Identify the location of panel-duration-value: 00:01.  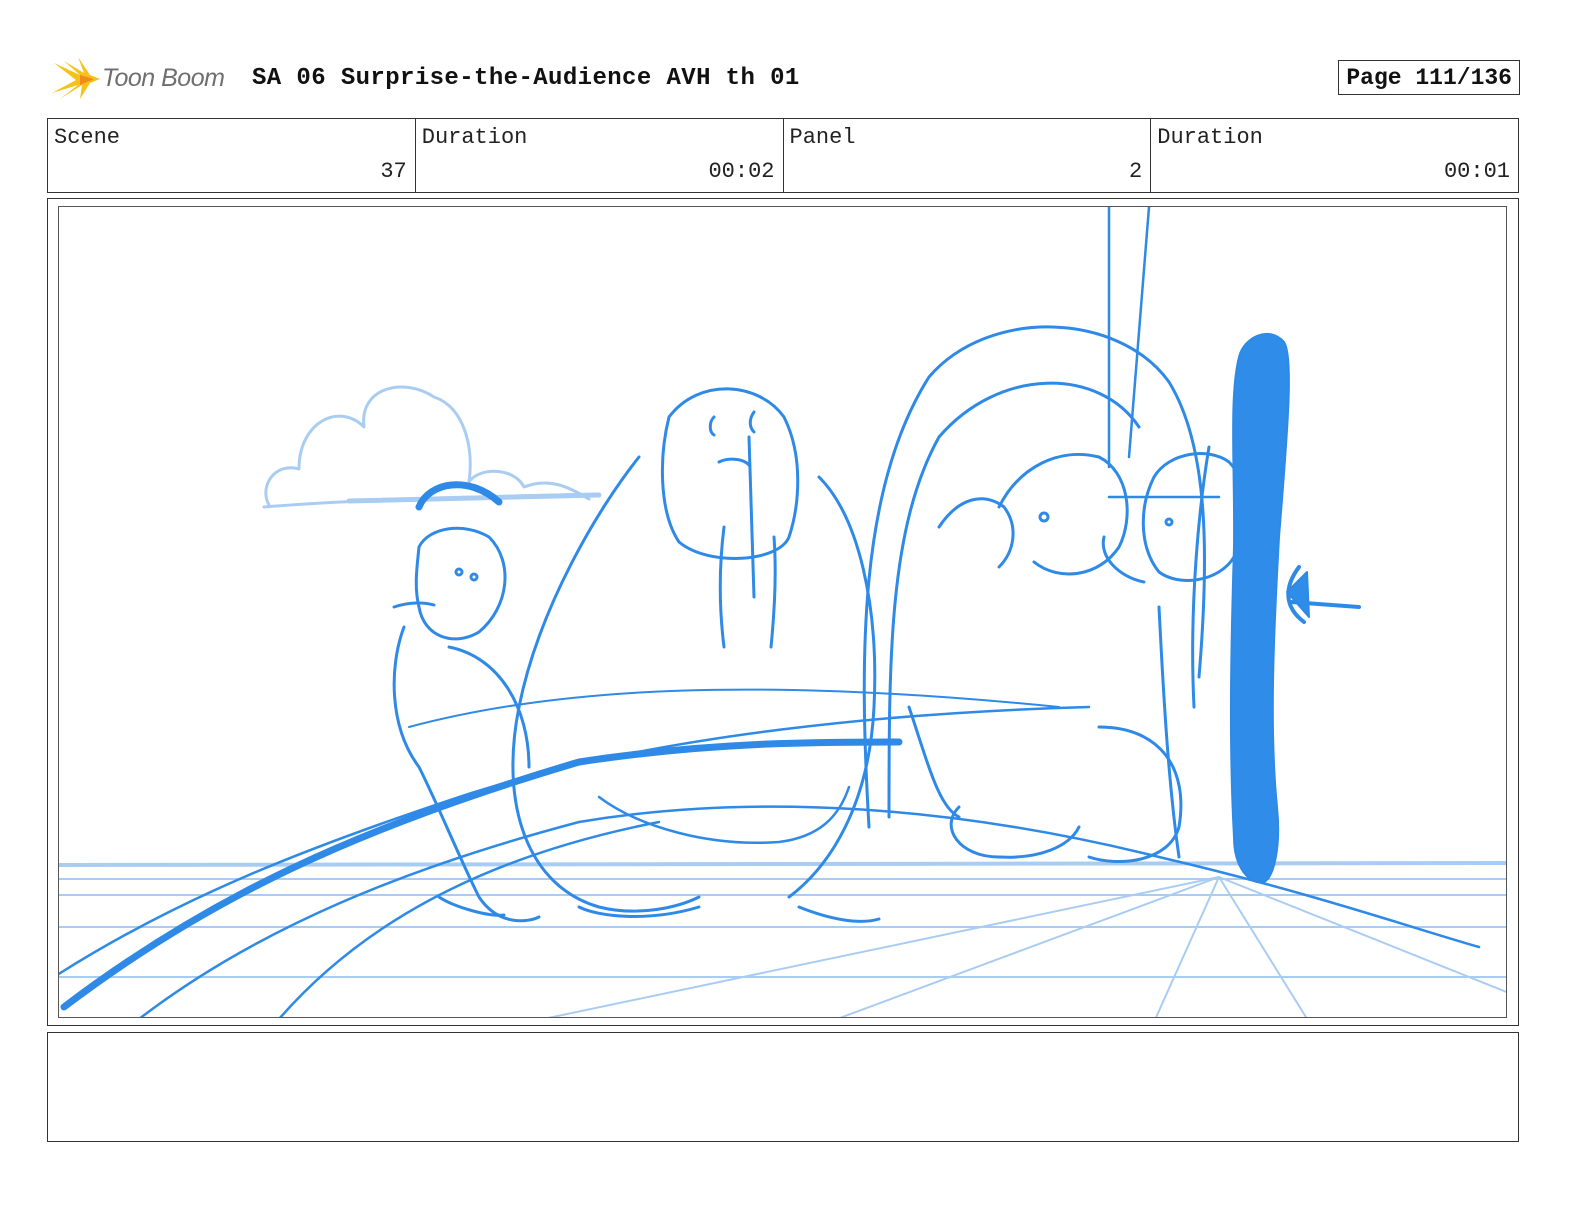
(1476, 171).